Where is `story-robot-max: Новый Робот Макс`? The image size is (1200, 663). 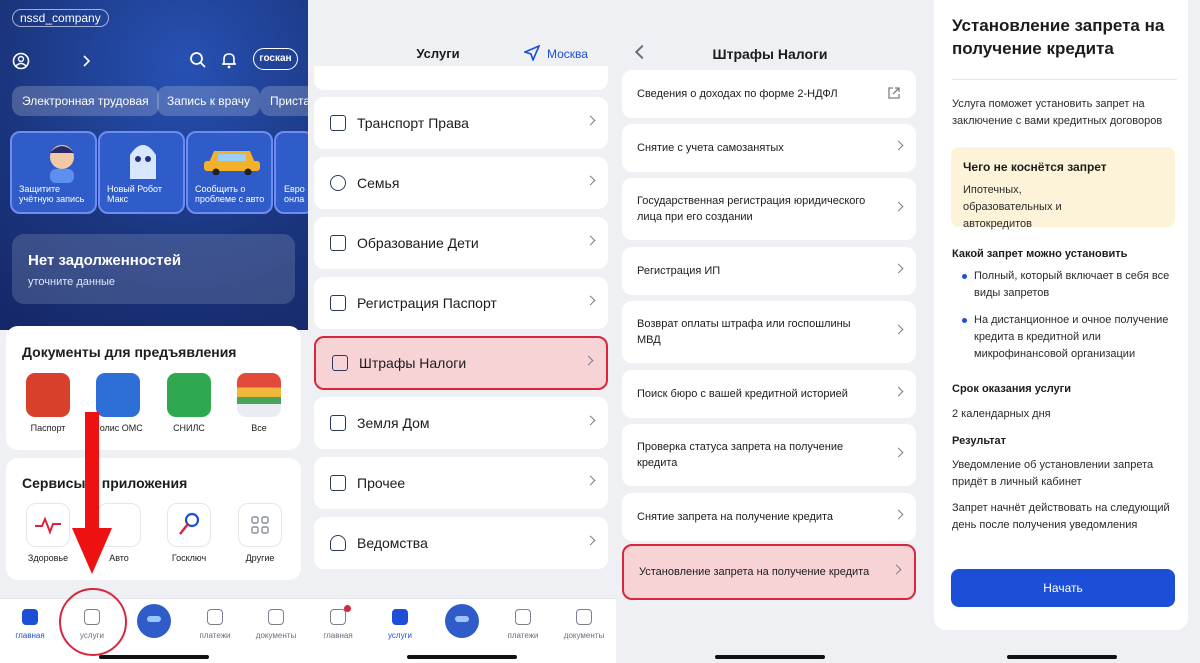 story-robot-max: Новый Робот Макс is located at coordinates (141, 172).